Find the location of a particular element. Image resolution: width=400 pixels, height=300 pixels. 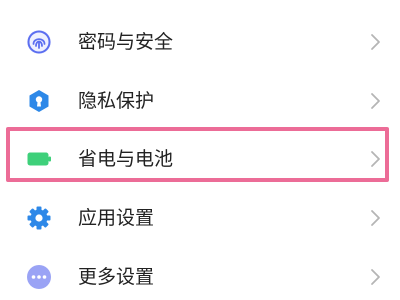

settings-item-label: 省电与电池 is located at coordinates (126, 158).